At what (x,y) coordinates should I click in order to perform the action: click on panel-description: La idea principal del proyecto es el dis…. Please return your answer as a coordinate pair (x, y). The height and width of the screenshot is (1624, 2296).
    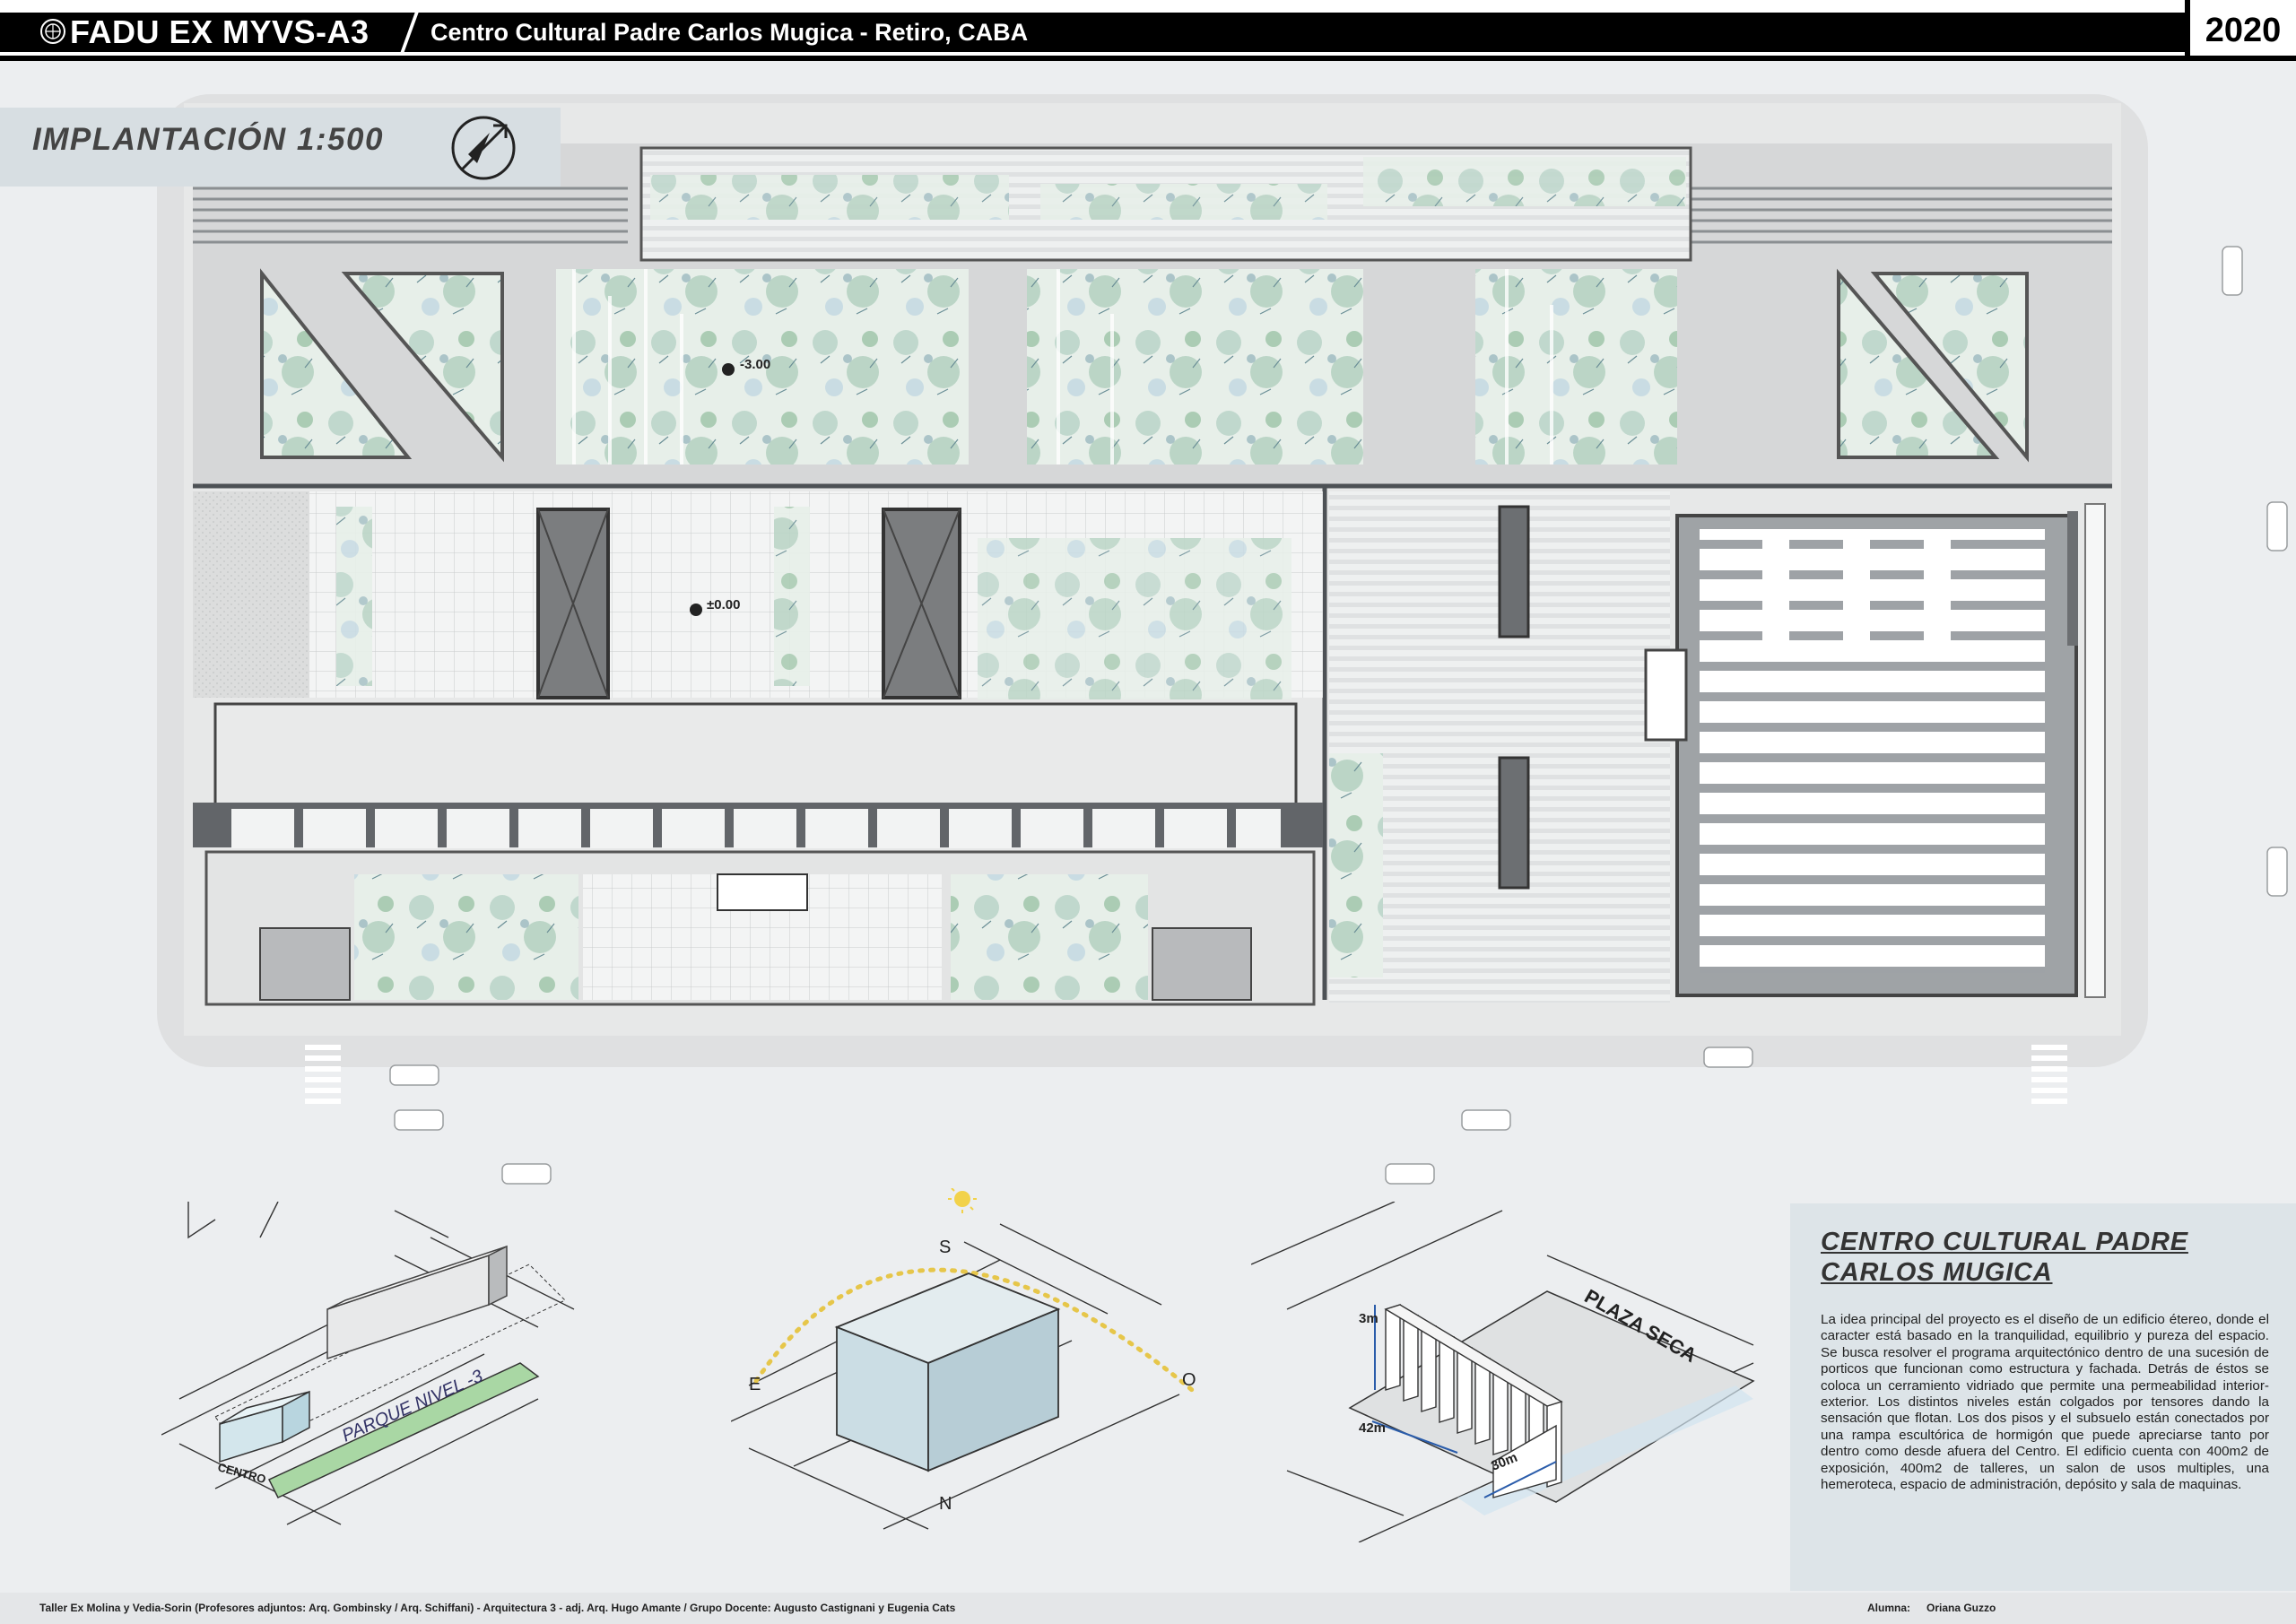
    Looking at the image, I should click on (2045, 1402).